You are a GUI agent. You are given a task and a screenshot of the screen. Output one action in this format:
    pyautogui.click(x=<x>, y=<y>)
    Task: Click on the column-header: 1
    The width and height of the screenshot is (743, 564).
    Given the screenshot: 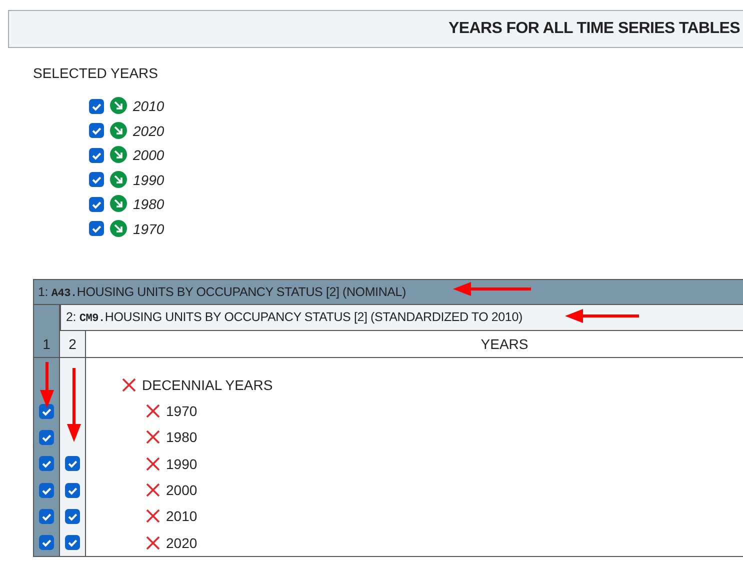 What is the action you would take?
    pyautogui.click(x=47, y=344)
    